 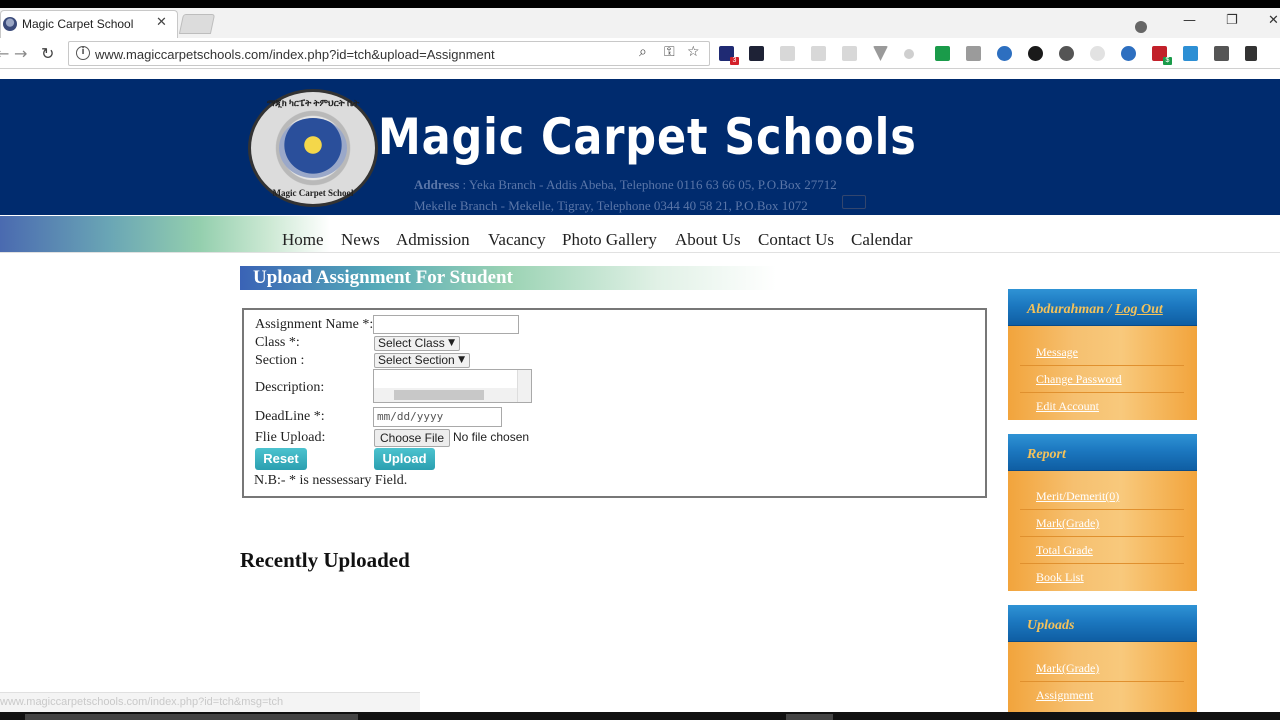 What do you see at coordinates (437, 417) in the screenshot?
I see `deadline-date-input: mm/dd/yyyy` at bounding box center [437, 417].